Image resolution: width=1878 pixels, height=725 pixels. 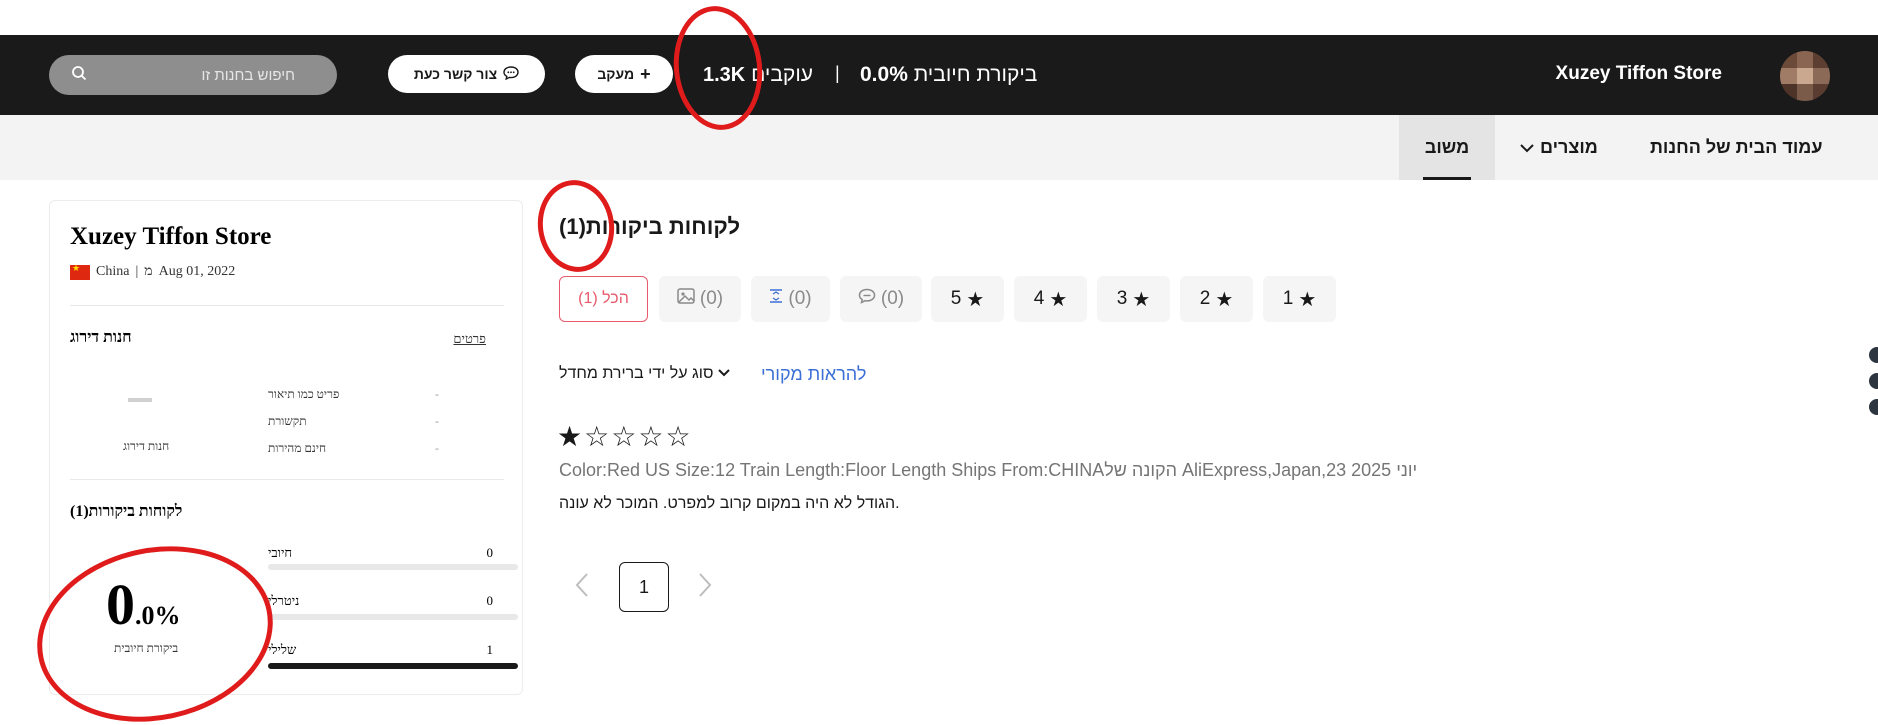 I want to click on filter-1-star: 1 ★, so click(x=1299, y=299).